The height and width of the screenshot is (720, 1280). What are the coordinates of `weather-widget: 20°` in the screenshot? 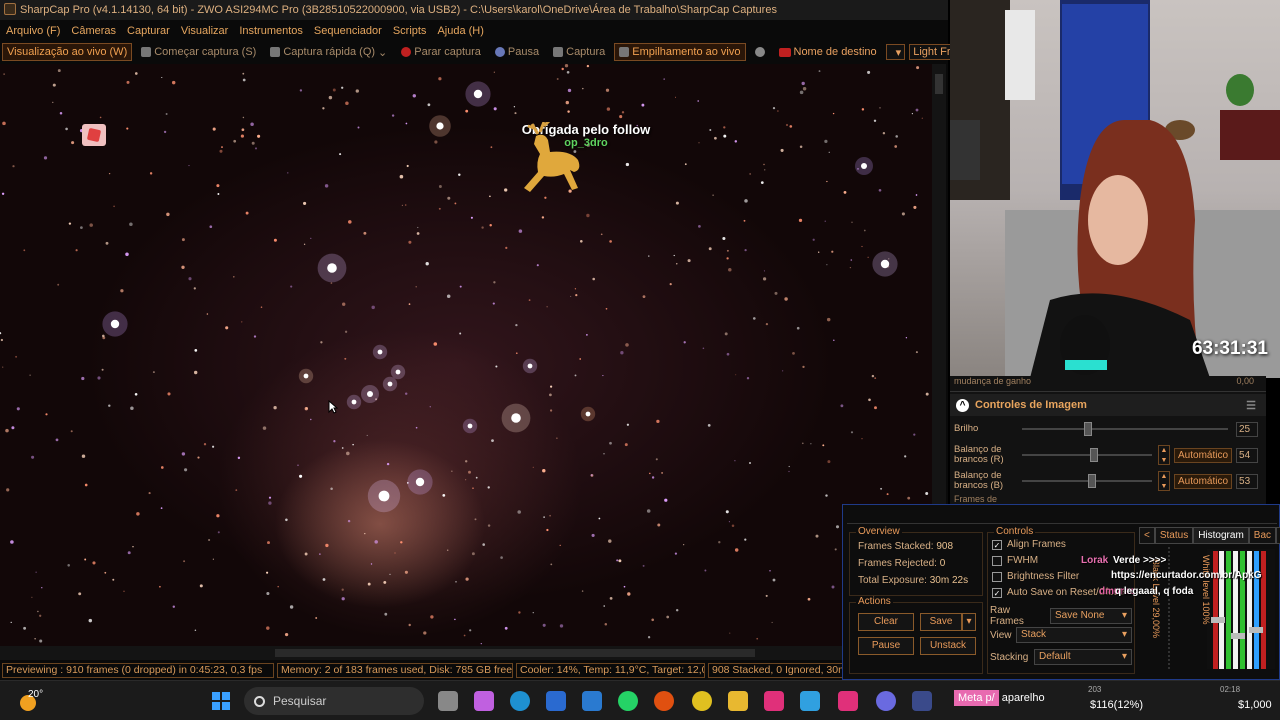 It's located at (35, 701).